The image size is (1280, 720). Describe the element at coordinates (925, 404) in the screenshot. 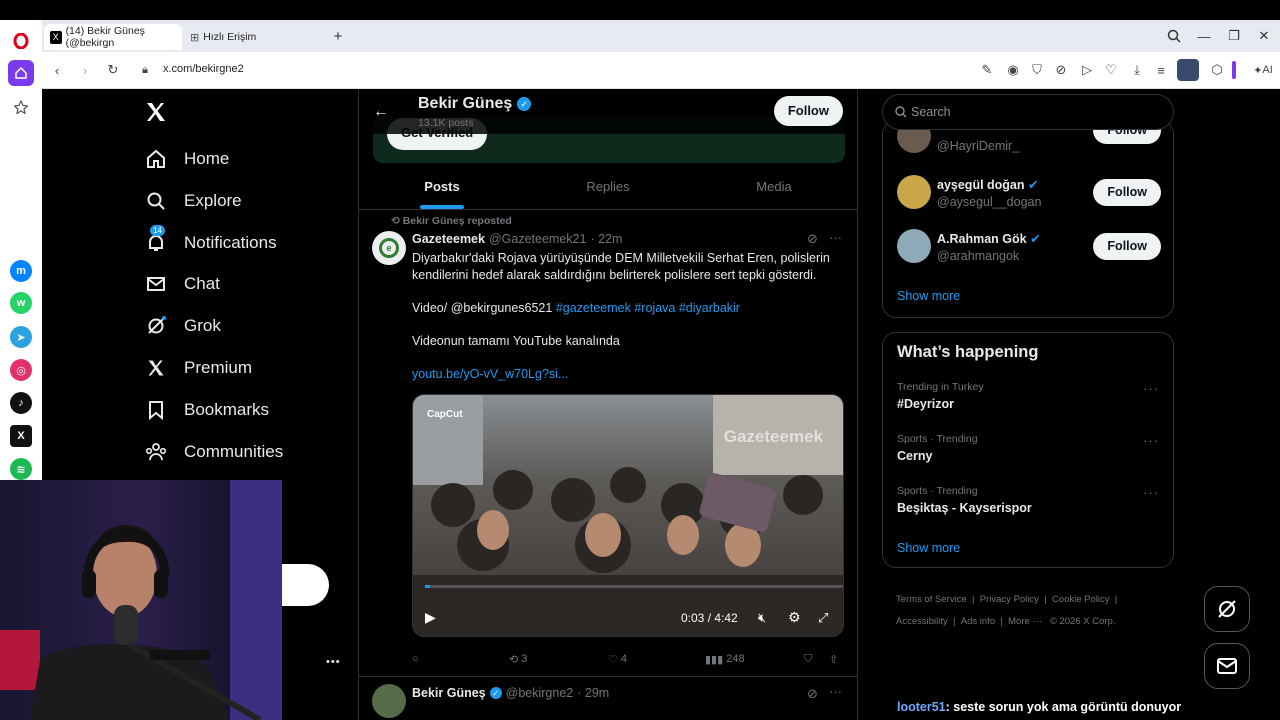

I see `trend-name: #Deyrizor` at that location.